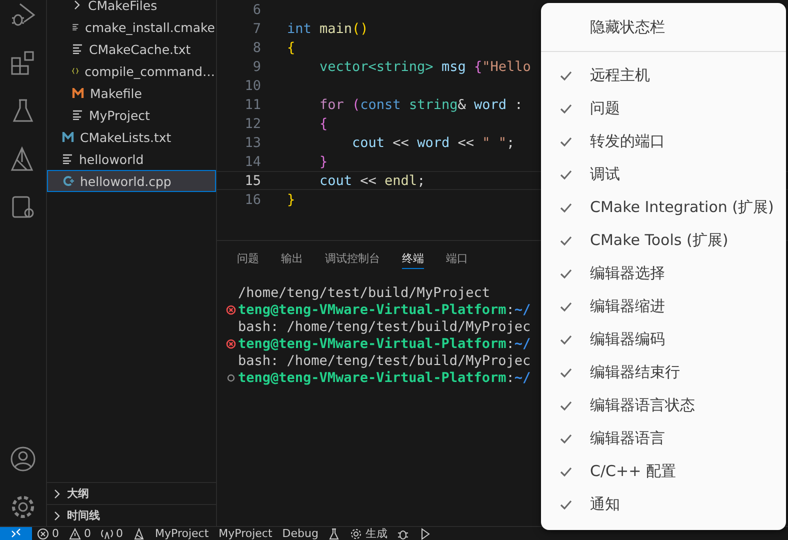 The height and width of the screenshot is (540, 788). I want to click on braces-icon, so click(75, 71).